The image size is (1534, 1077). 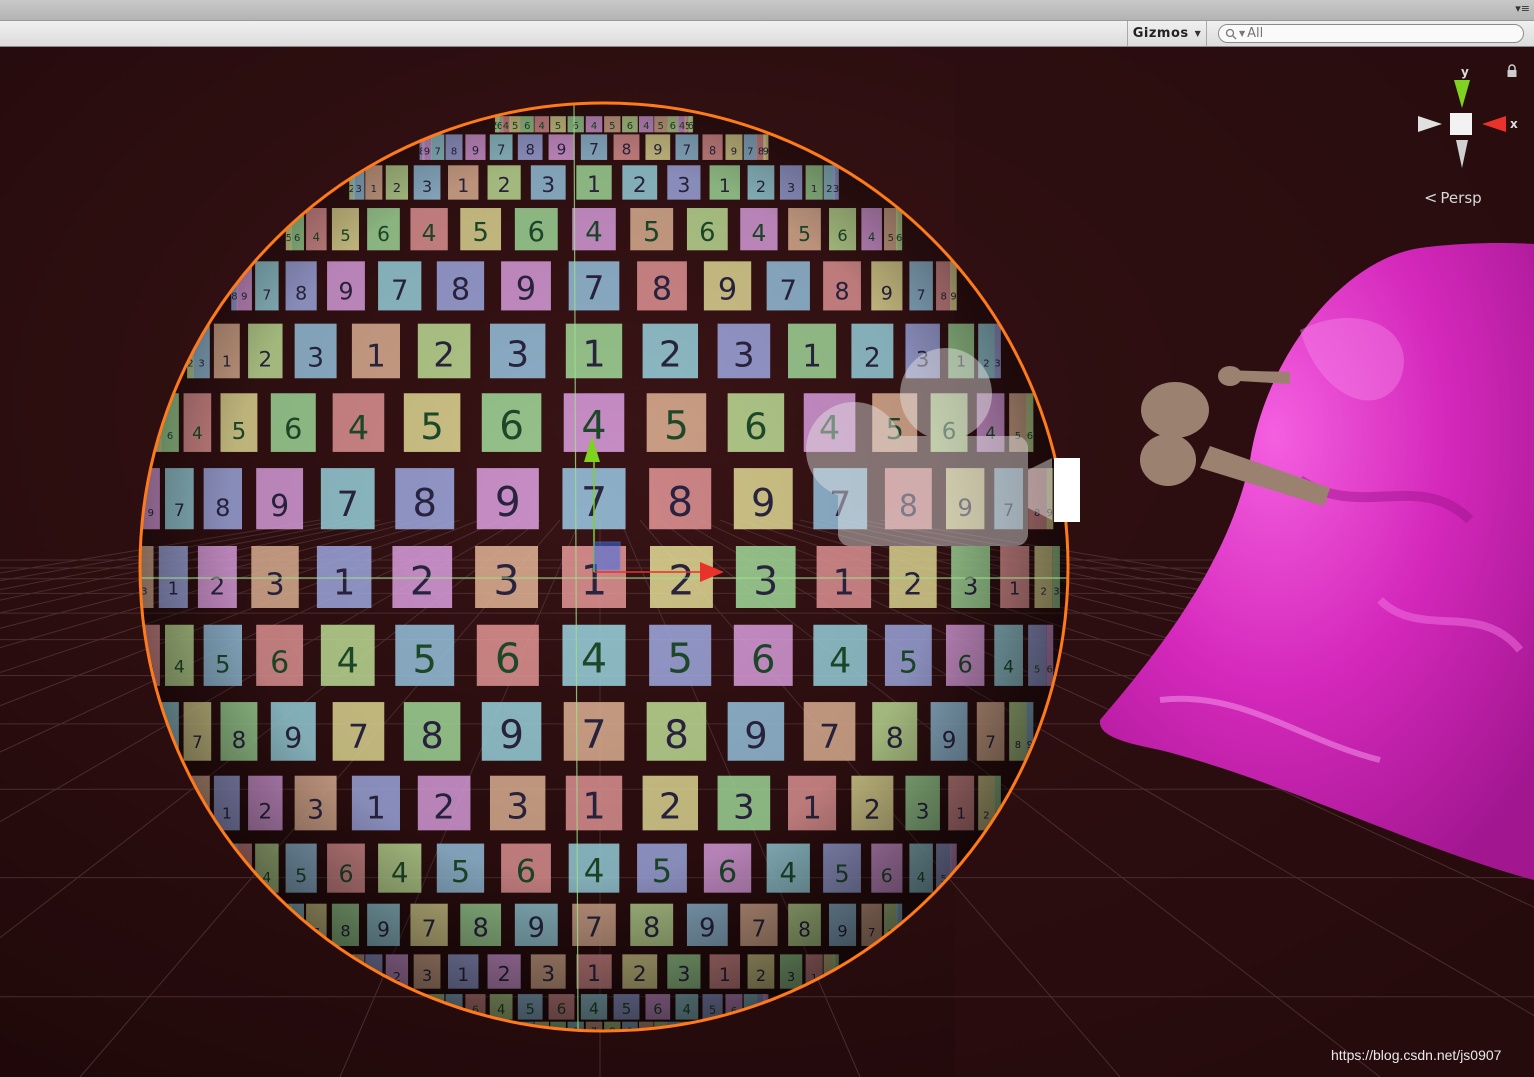 What do you see at coordinates (1514, 124) in the screenshot?
I see `x-axis-label: x` at bounding box center [1514, 124].